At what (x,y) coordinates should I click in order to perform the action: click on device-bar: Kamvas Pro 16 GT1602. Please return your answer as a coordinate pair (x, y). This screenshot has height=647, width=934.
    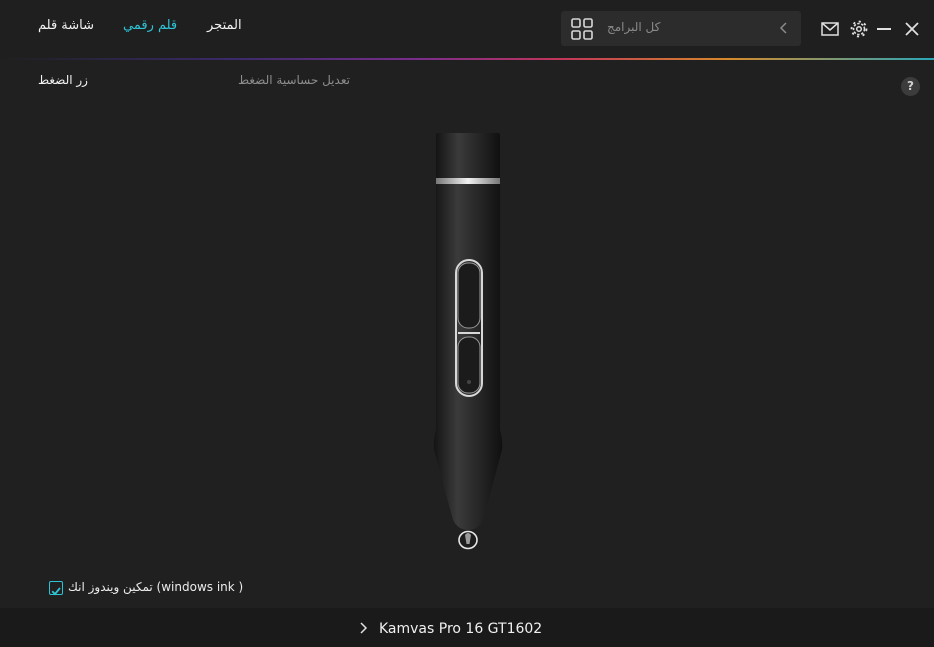
    Looking at the image, I should click on (467, 627).